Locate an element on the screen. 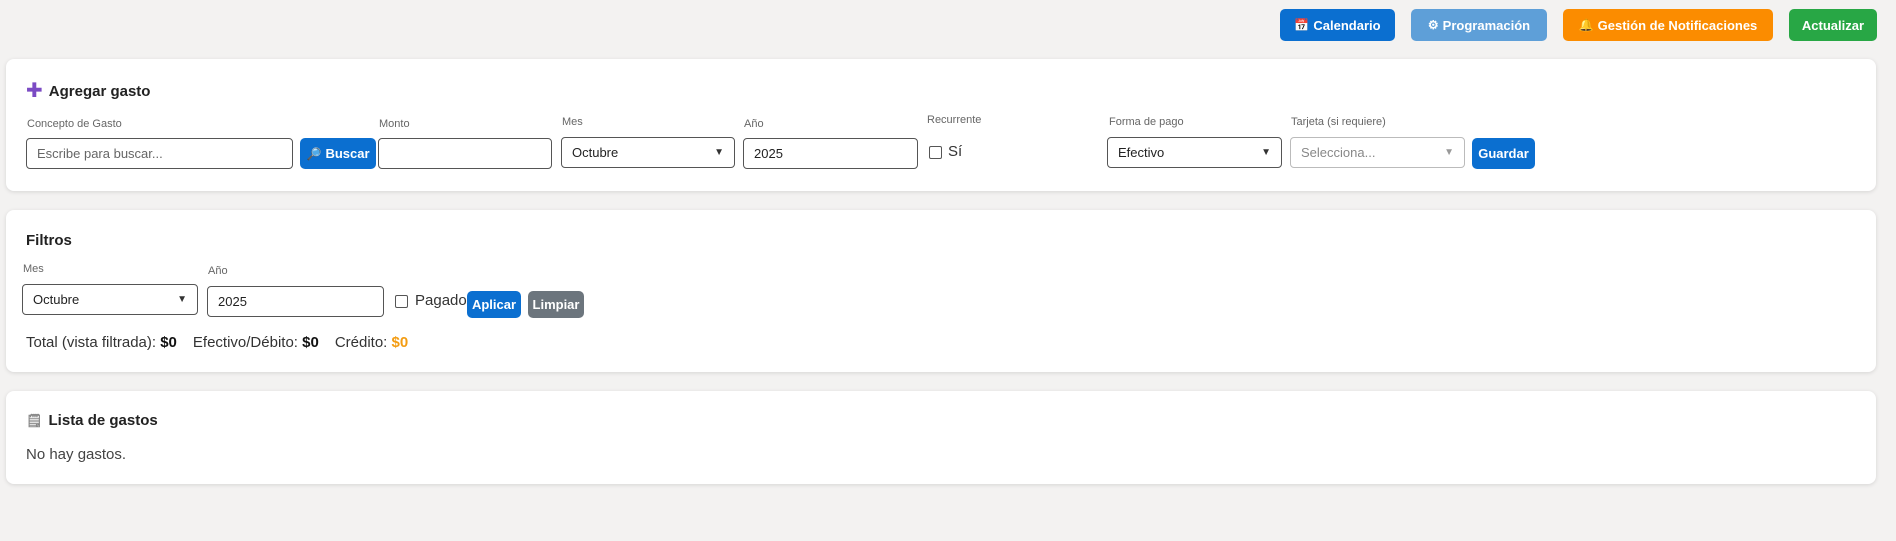  calendar-icon: 📅 is located at coordinates (1302, 25).